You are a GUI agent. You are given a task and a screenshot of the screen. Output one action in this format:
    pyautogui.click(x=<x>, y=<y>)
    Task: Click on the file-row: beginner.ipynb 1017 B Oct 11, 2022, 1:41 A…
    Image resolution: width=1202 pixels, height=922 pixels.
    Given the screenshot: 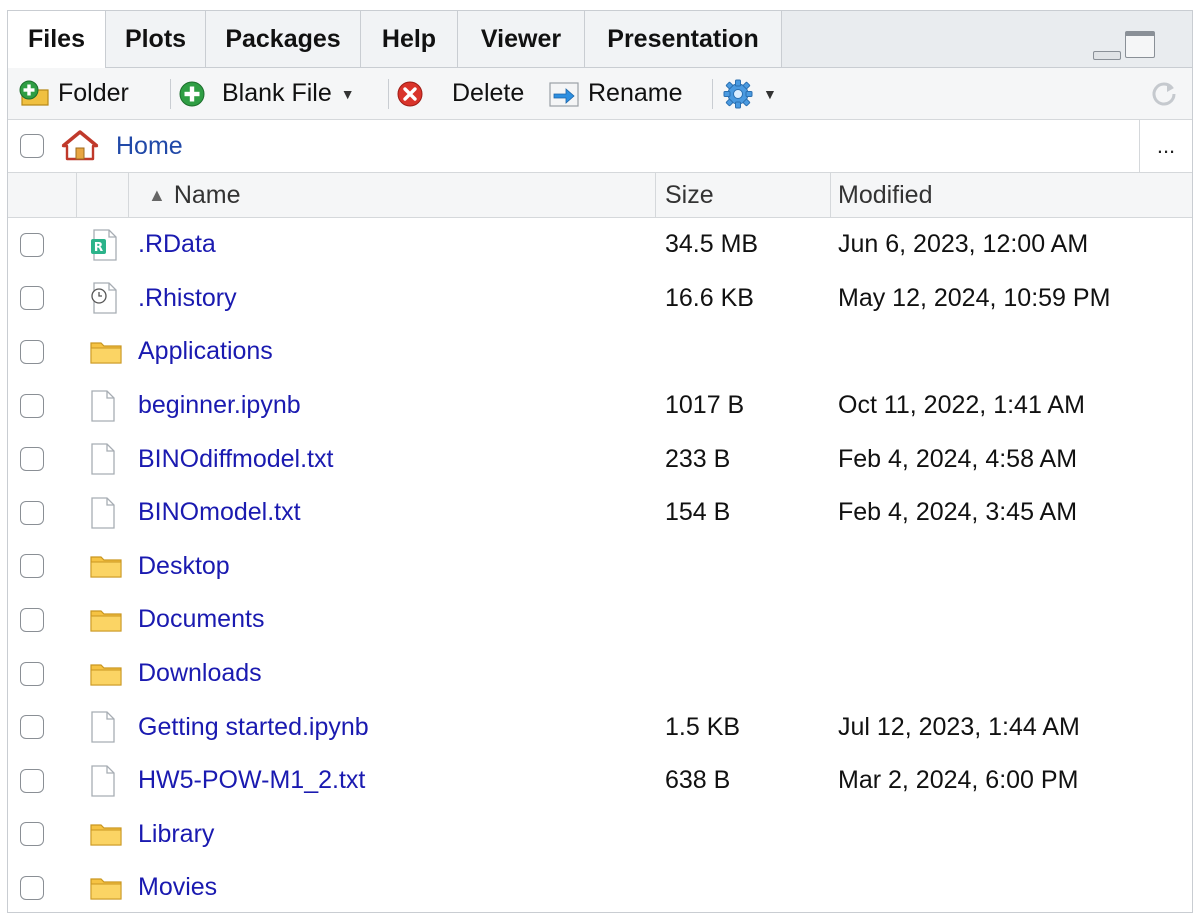 What is the action you would take?
    pyautogui.click(x=600, y=406)
    